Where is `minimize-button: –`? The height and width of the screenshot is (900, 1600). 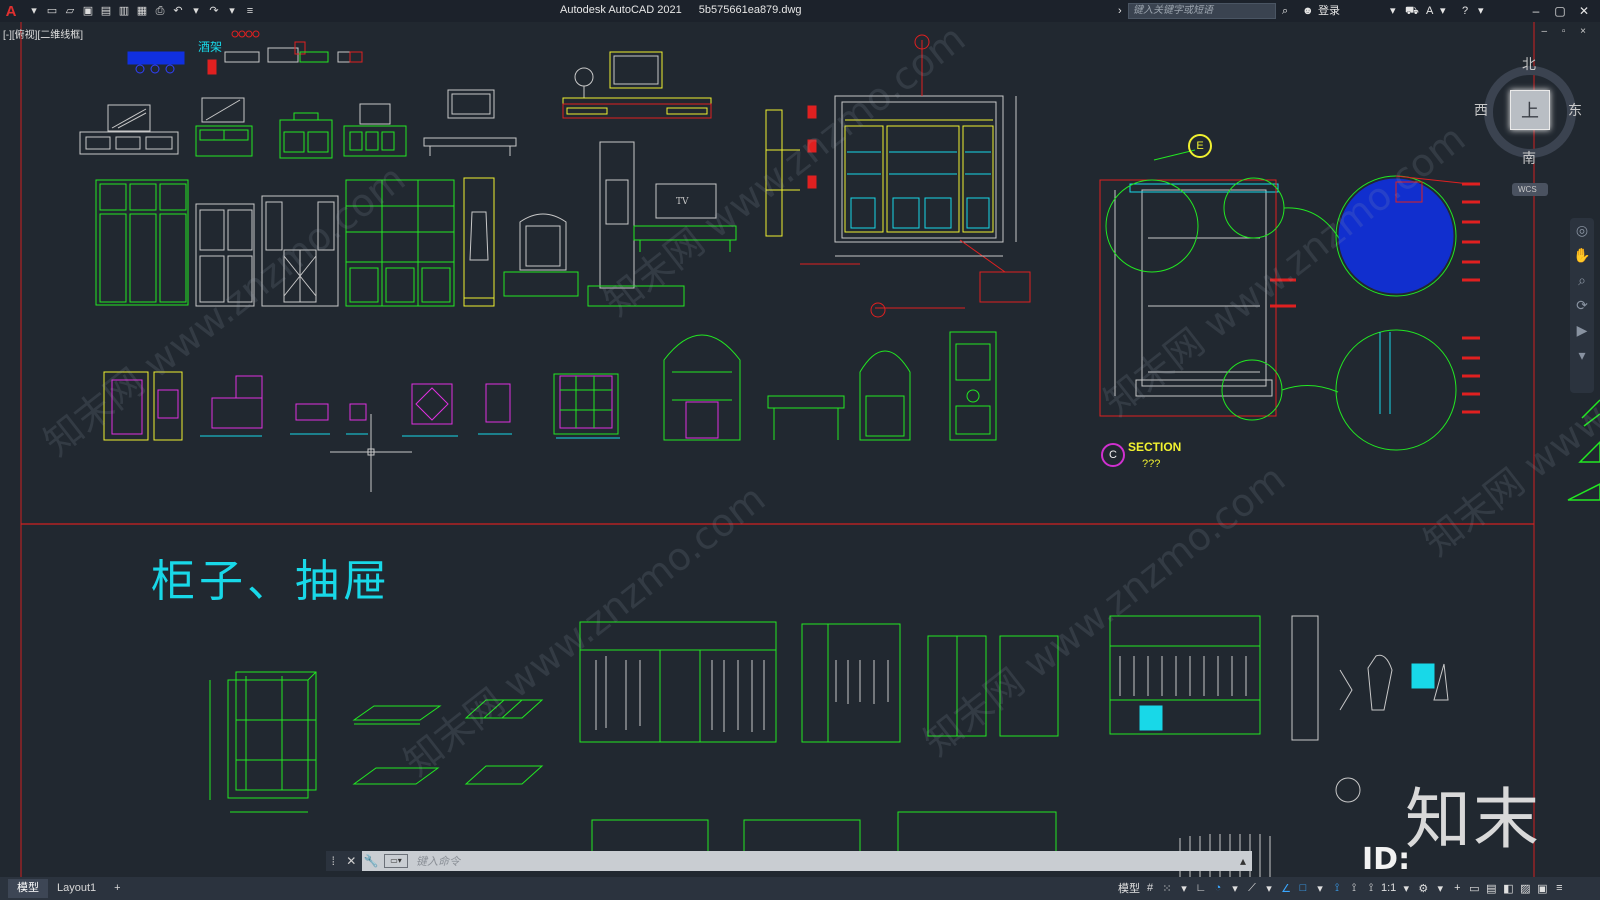
minimize-button: – is located at coordinates (1536, 11).